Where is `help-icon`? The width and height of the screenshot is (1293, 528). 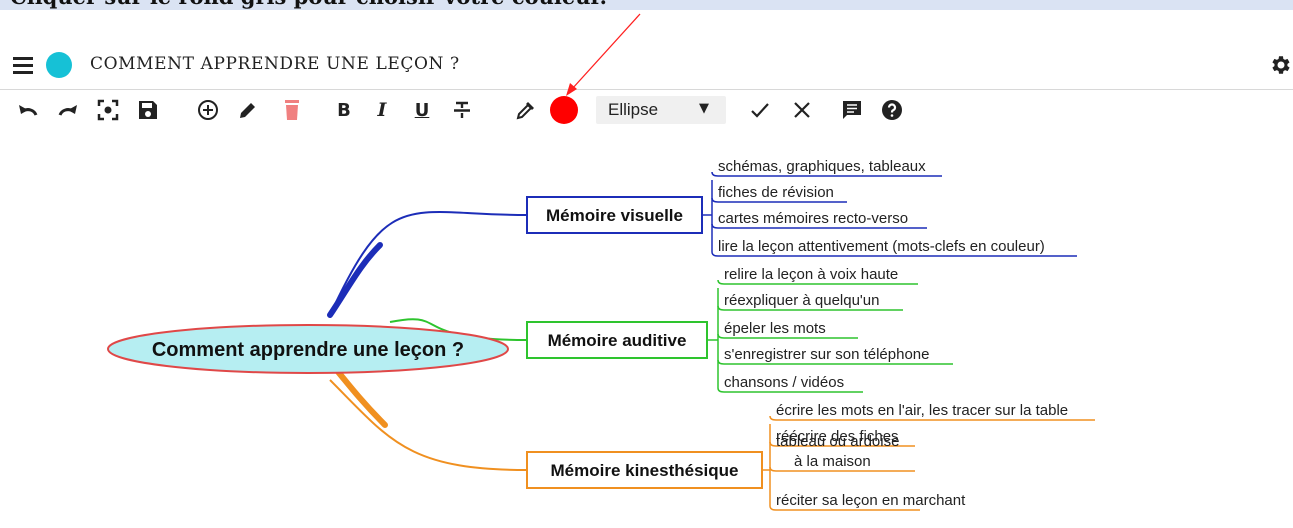 help-icon is located at coordinates (892, 110).